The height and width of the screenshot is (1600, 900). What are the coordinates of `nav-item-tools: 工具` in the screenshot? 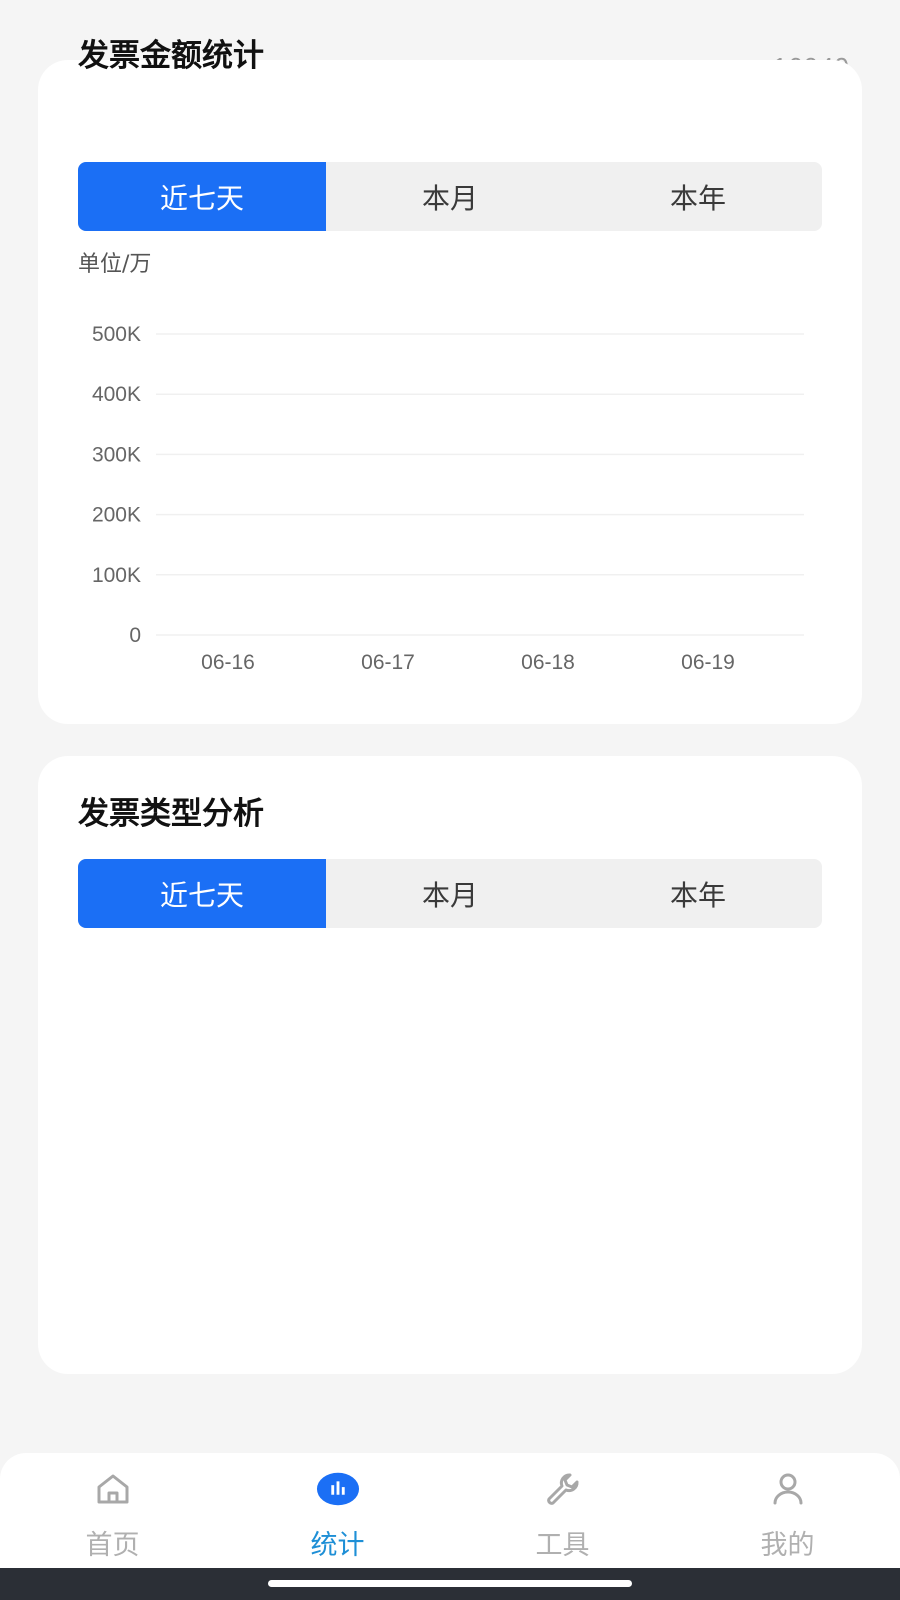 It's located at (562, 1510).